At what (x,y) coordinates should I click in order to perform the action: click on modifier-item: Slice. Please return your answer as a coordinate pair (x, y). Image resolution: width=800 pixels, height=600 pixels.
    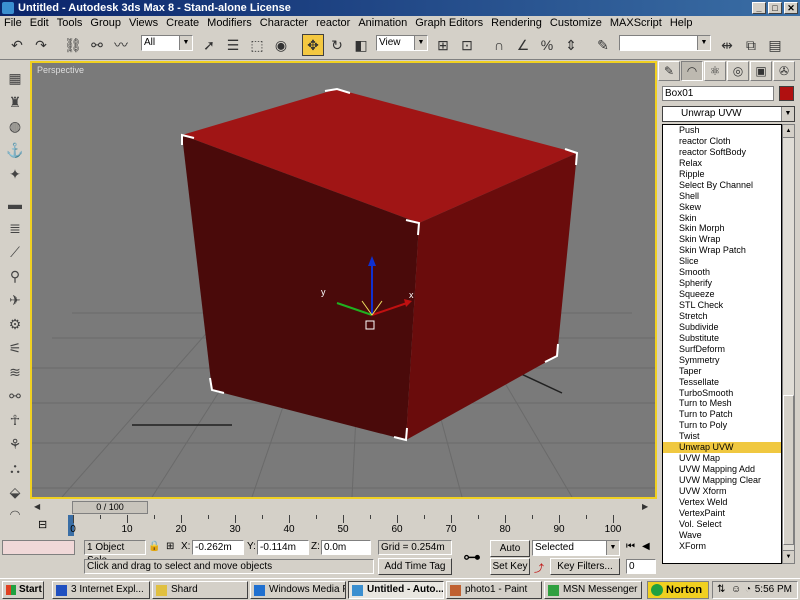
    Looking at the image, I should click on (722, 261).